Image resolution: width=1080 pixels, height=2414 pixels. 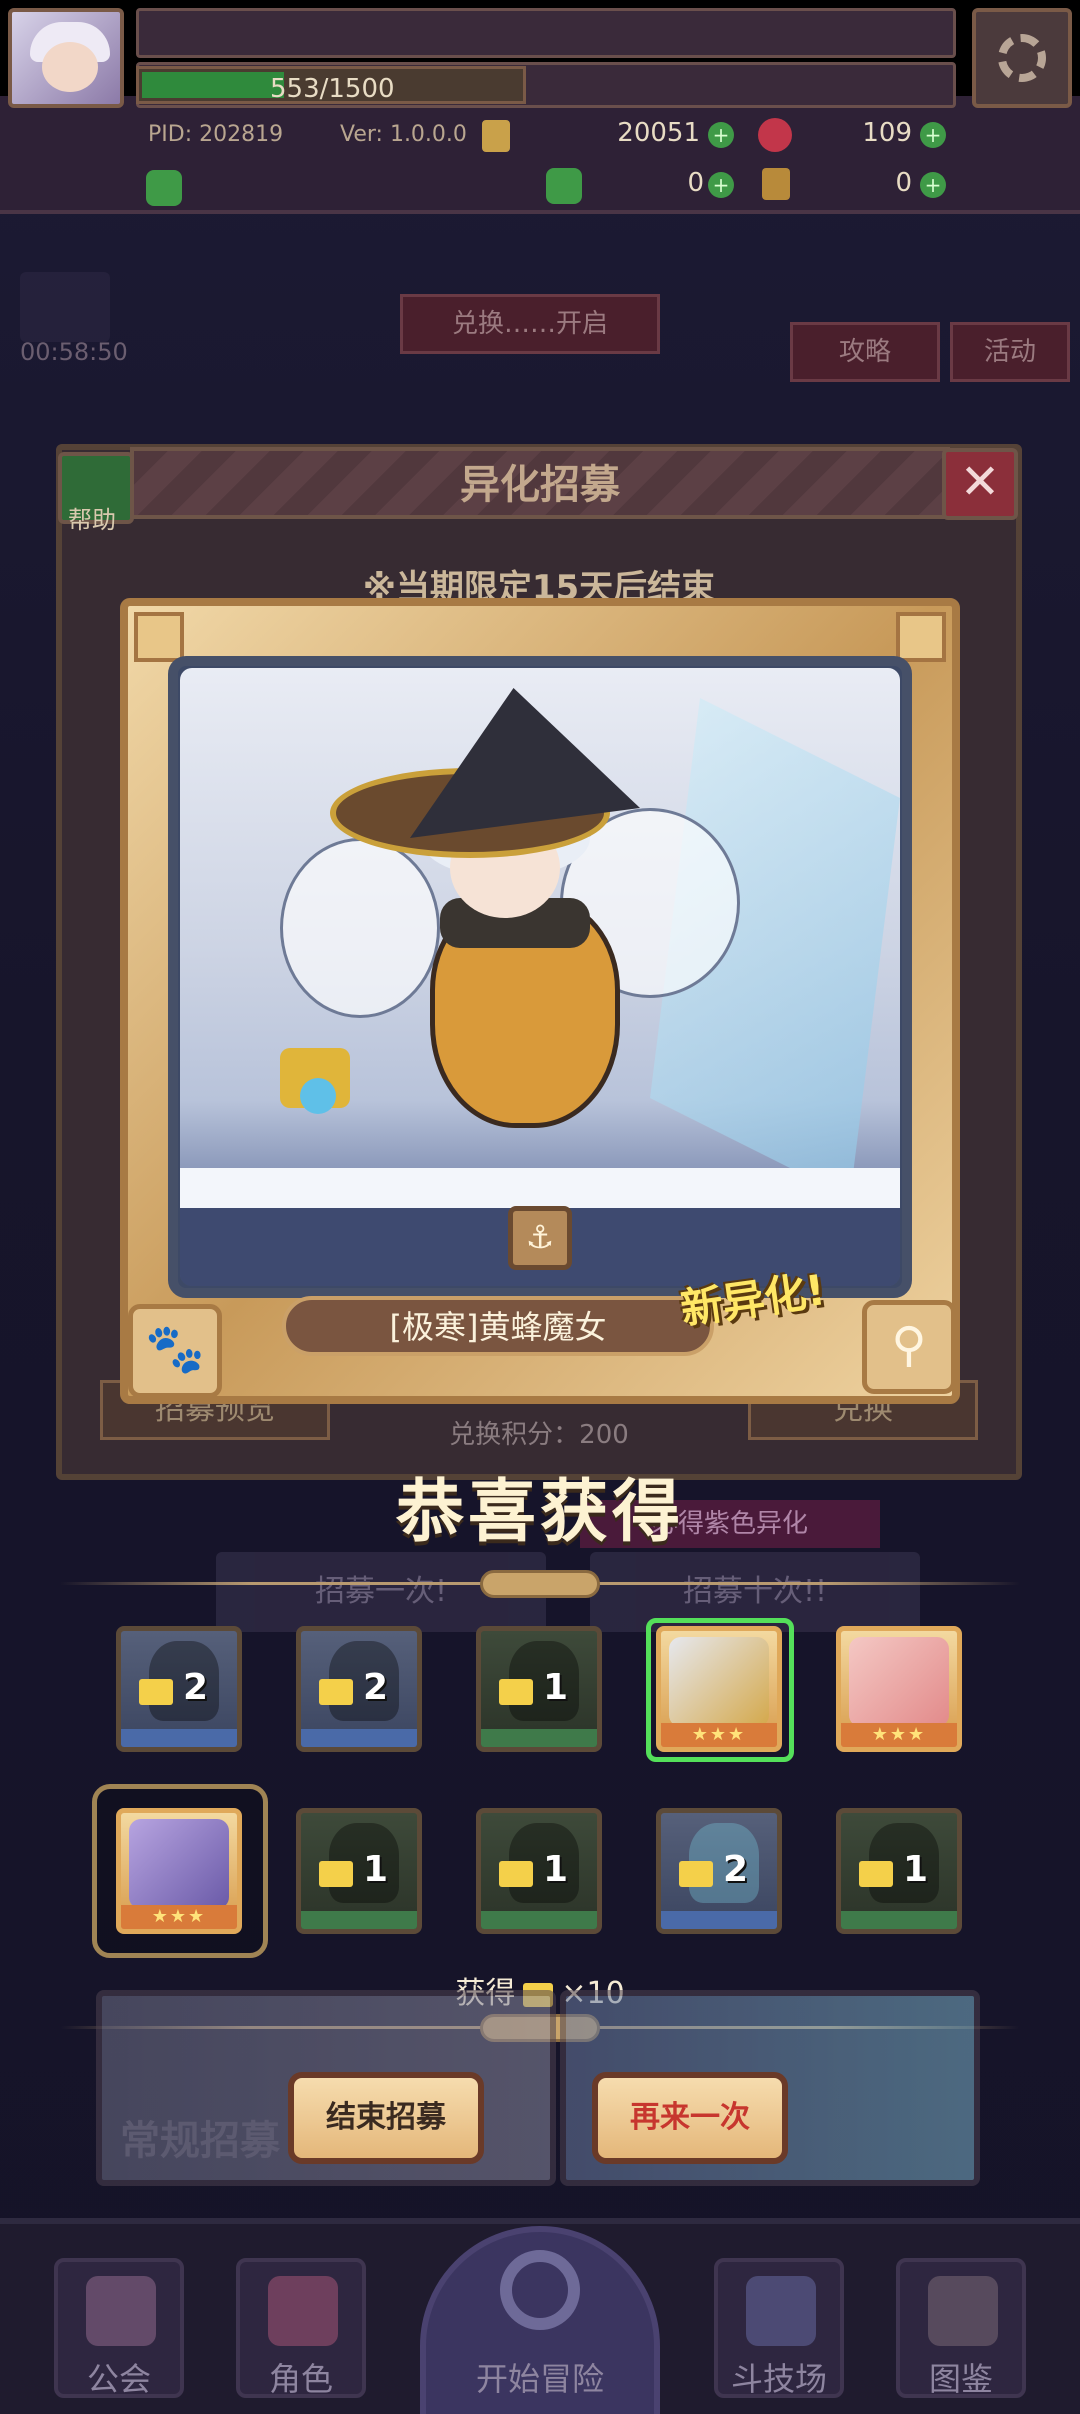 What do you see at coordinates (386, 2118) in the screenshot?
I see `end-recruit-button: 结束招募` at bounding box center [386, 2118].